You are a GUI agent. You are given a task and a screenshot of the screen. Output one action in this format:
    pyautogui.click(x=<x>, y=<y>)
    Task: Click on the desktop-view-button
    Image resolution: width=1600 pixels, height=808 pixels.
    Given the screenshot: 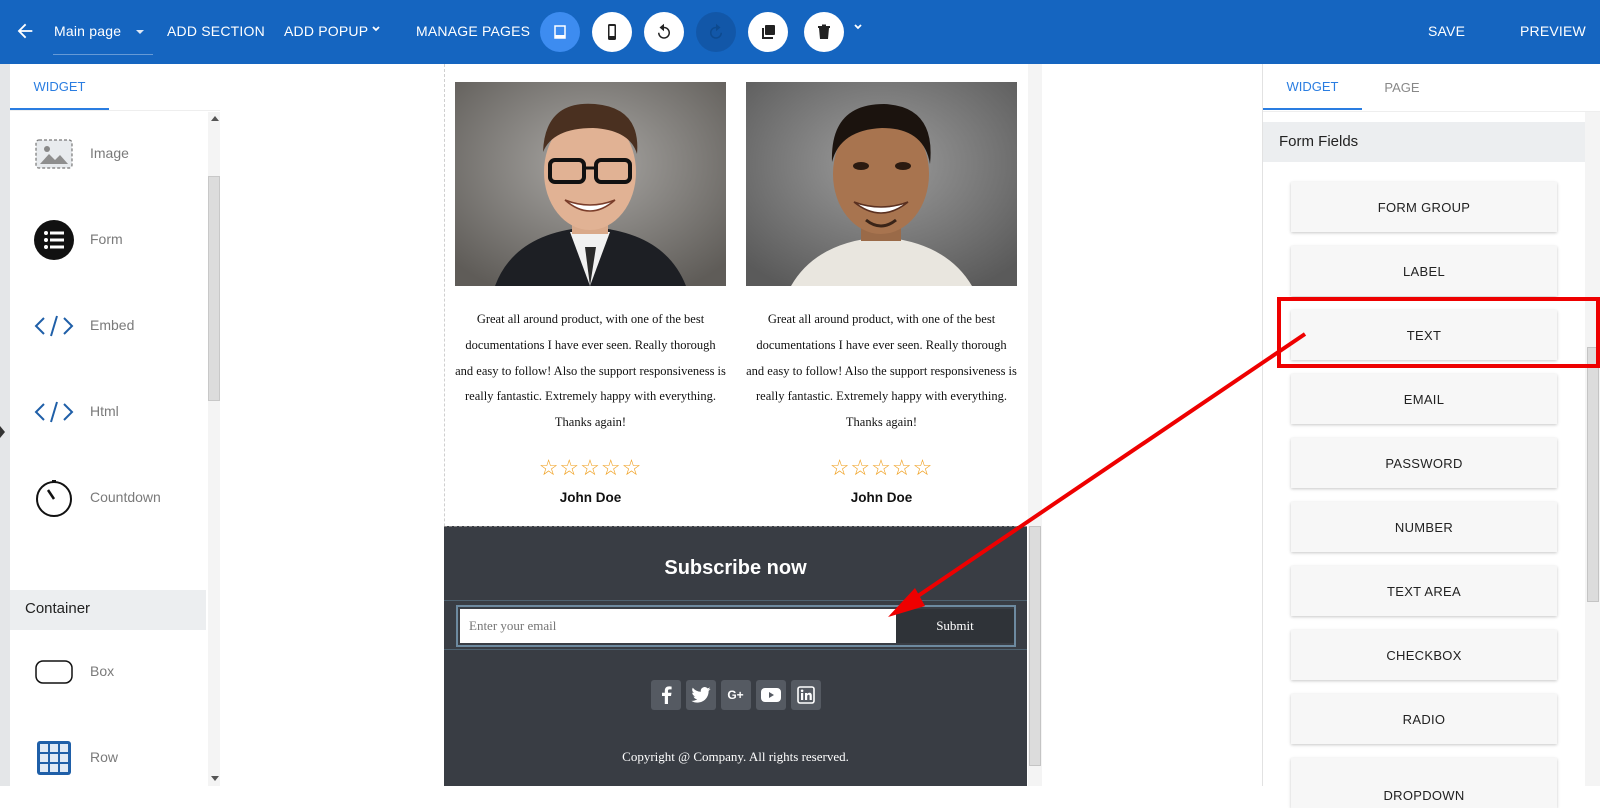 What is the action you would take?
    pyautogui.click(x=560, y=32)
    